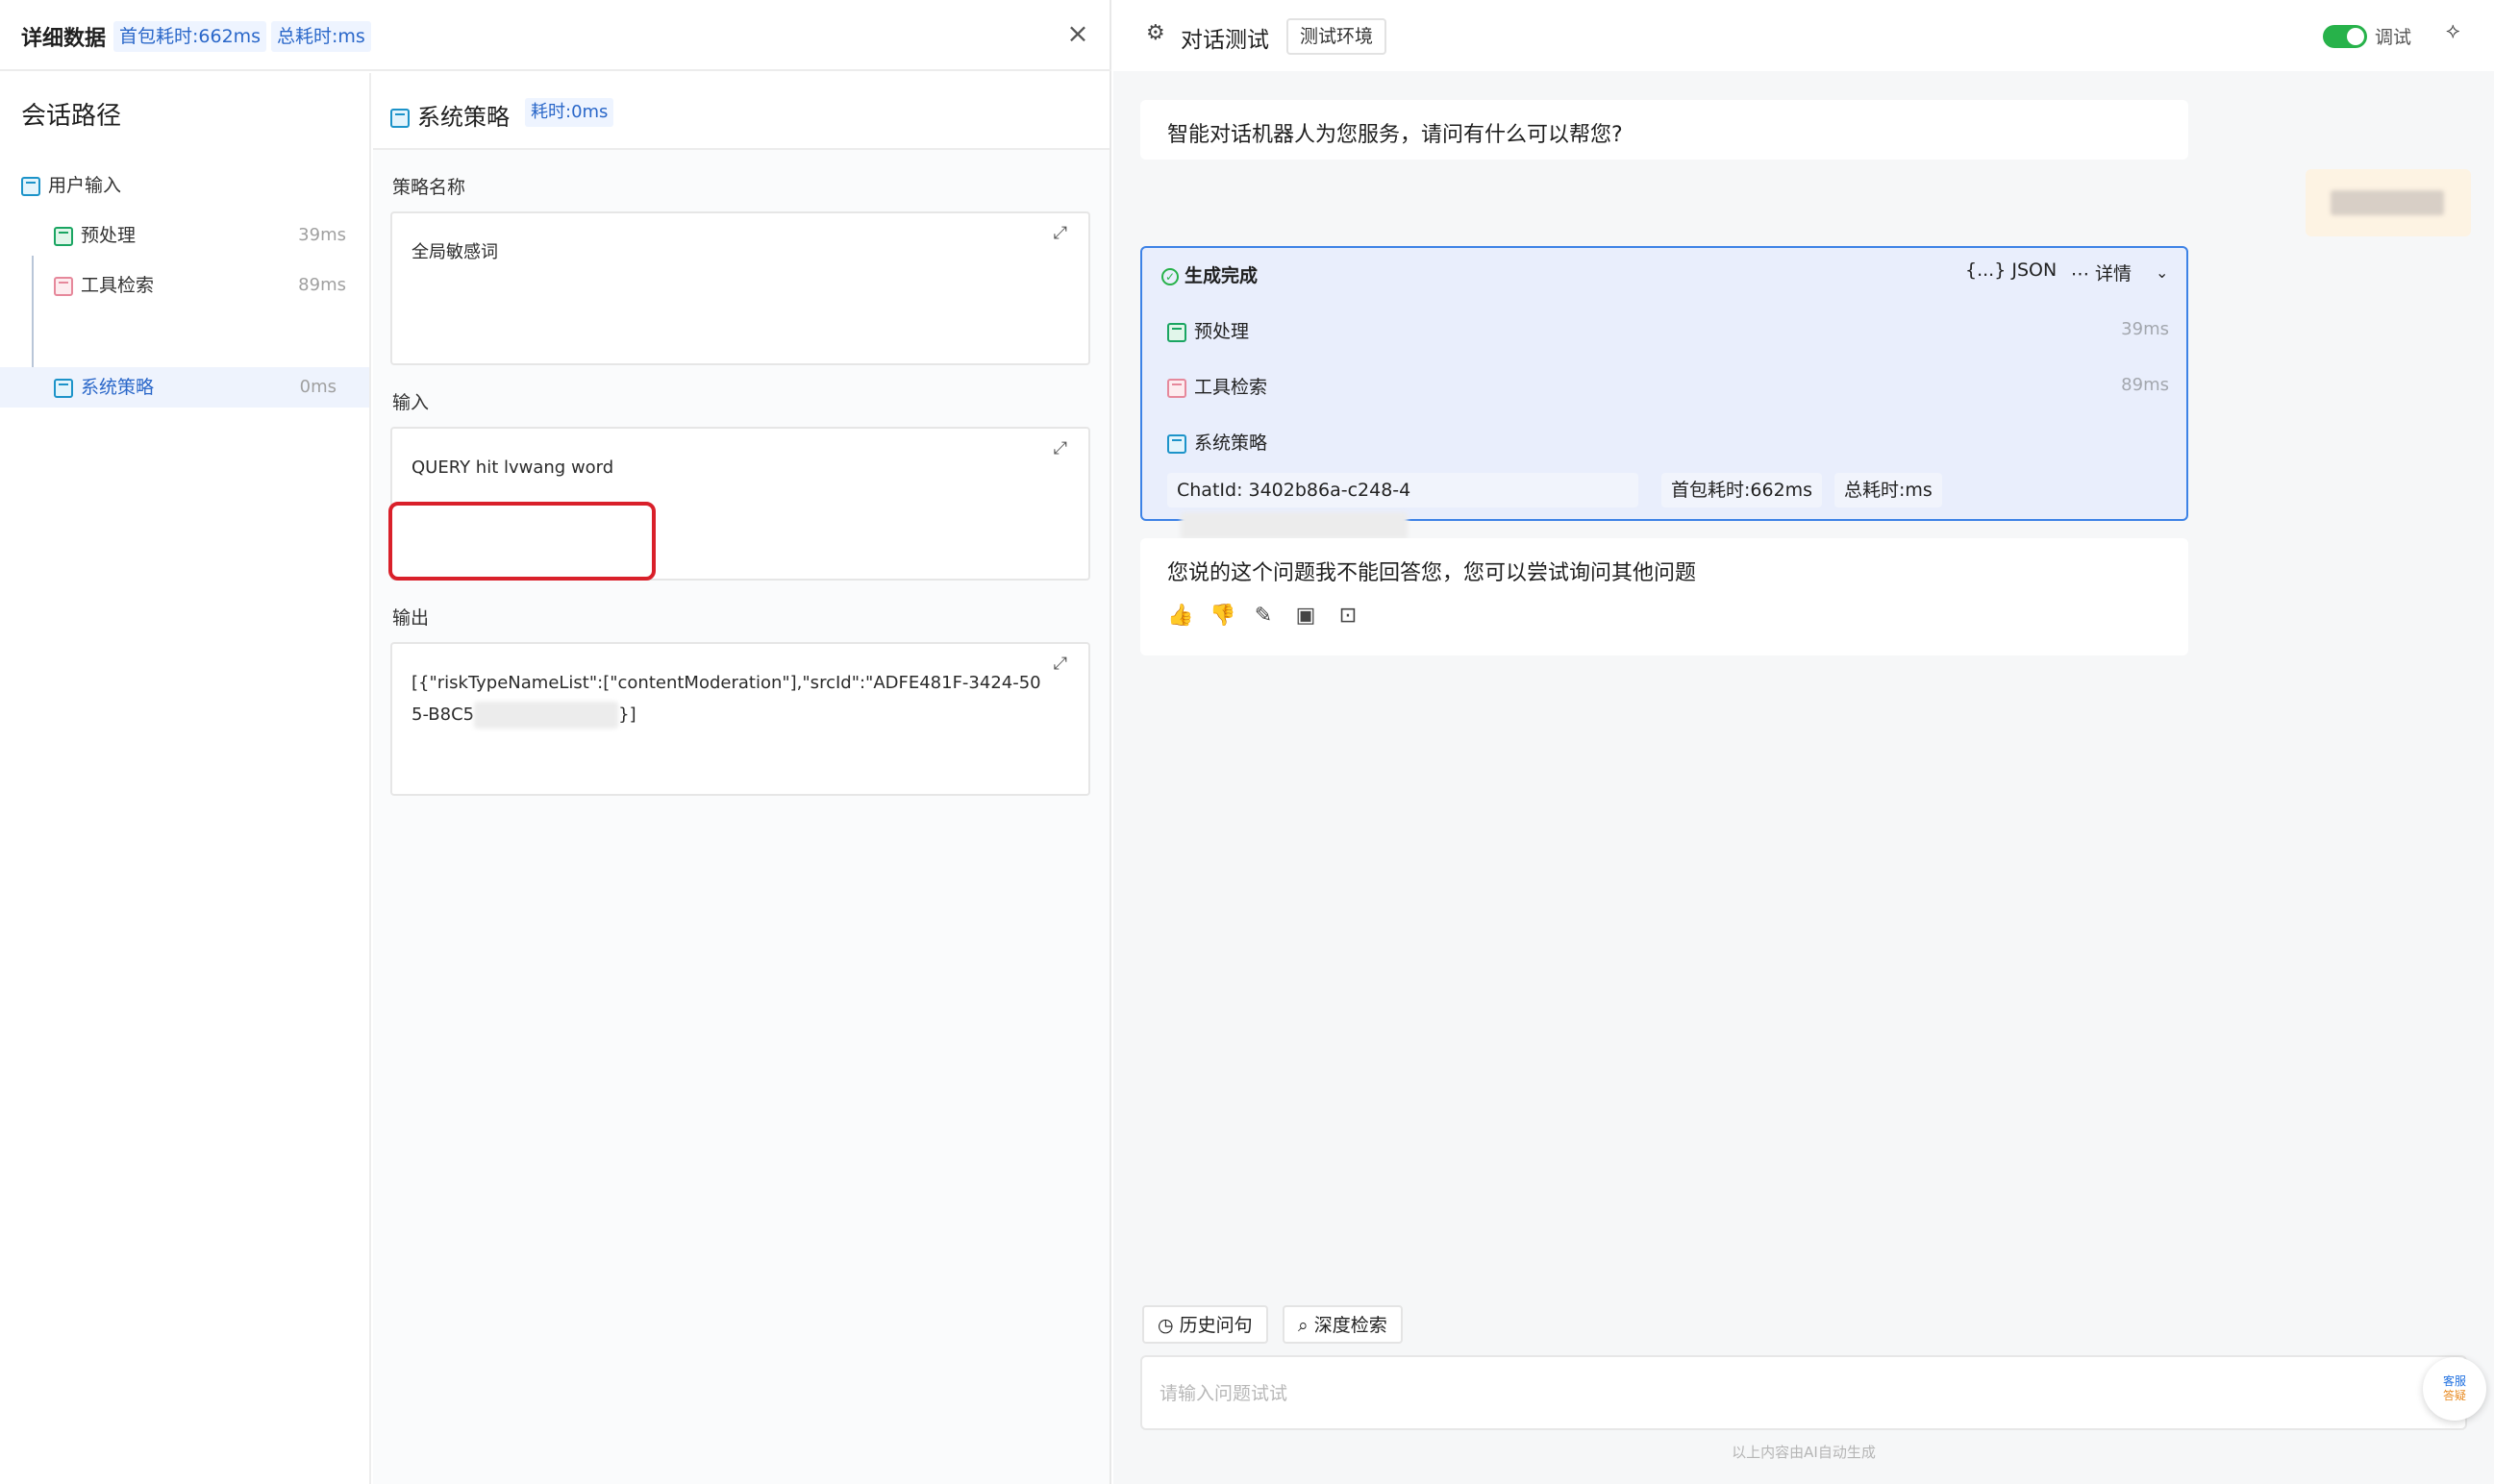 The width and height of the screenshot is (2494, 1484). Describe the element at coordinates (1205, 1324) in the screenshot. I see `history-questions-button: ◷ 历史问句` at that location.